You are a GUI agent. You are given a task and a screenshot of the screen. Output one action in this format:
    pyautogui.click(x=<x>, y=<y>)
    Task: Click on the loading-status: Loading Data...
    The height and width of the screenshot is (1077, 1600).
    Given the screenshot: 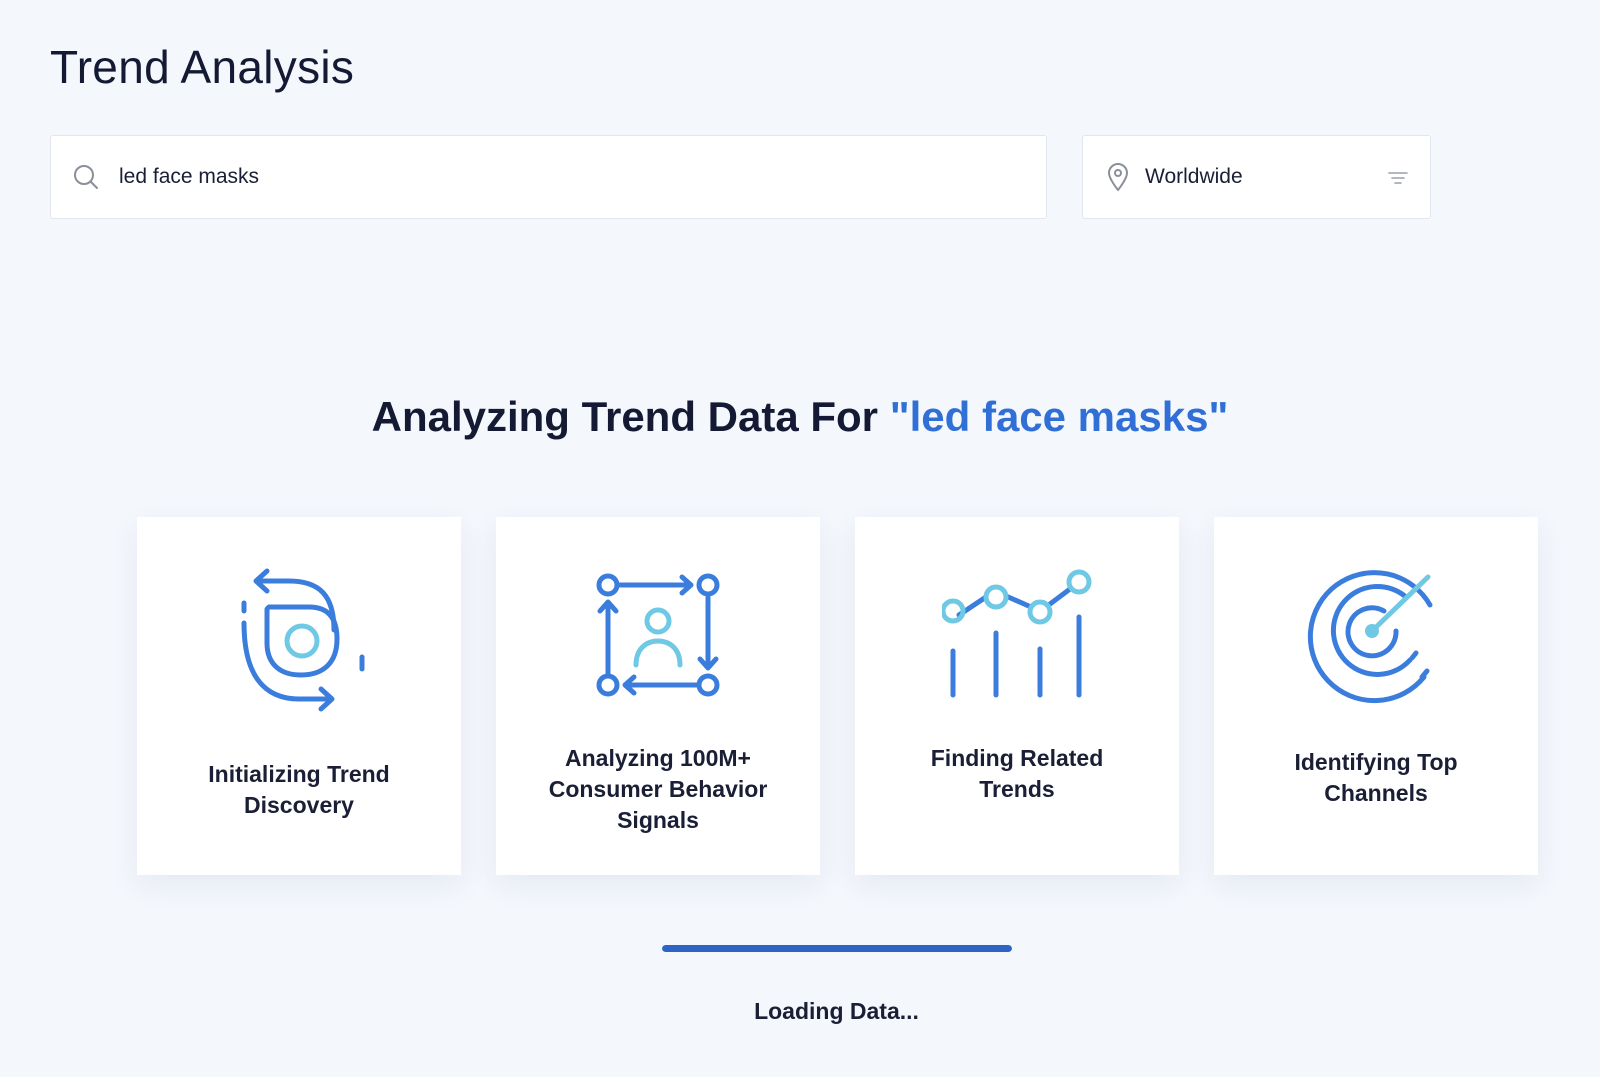 What is the action you would take?
    pyautogui.click(x=836, y=1011)
    